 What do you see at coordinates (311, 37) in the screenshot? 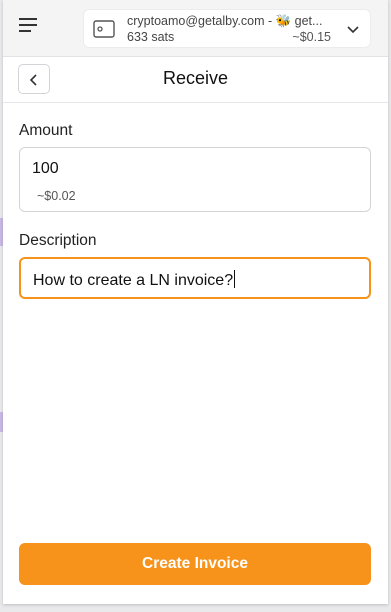
I see `account-balance-fiat: ~$0.15` at bounding box center [311, 37].